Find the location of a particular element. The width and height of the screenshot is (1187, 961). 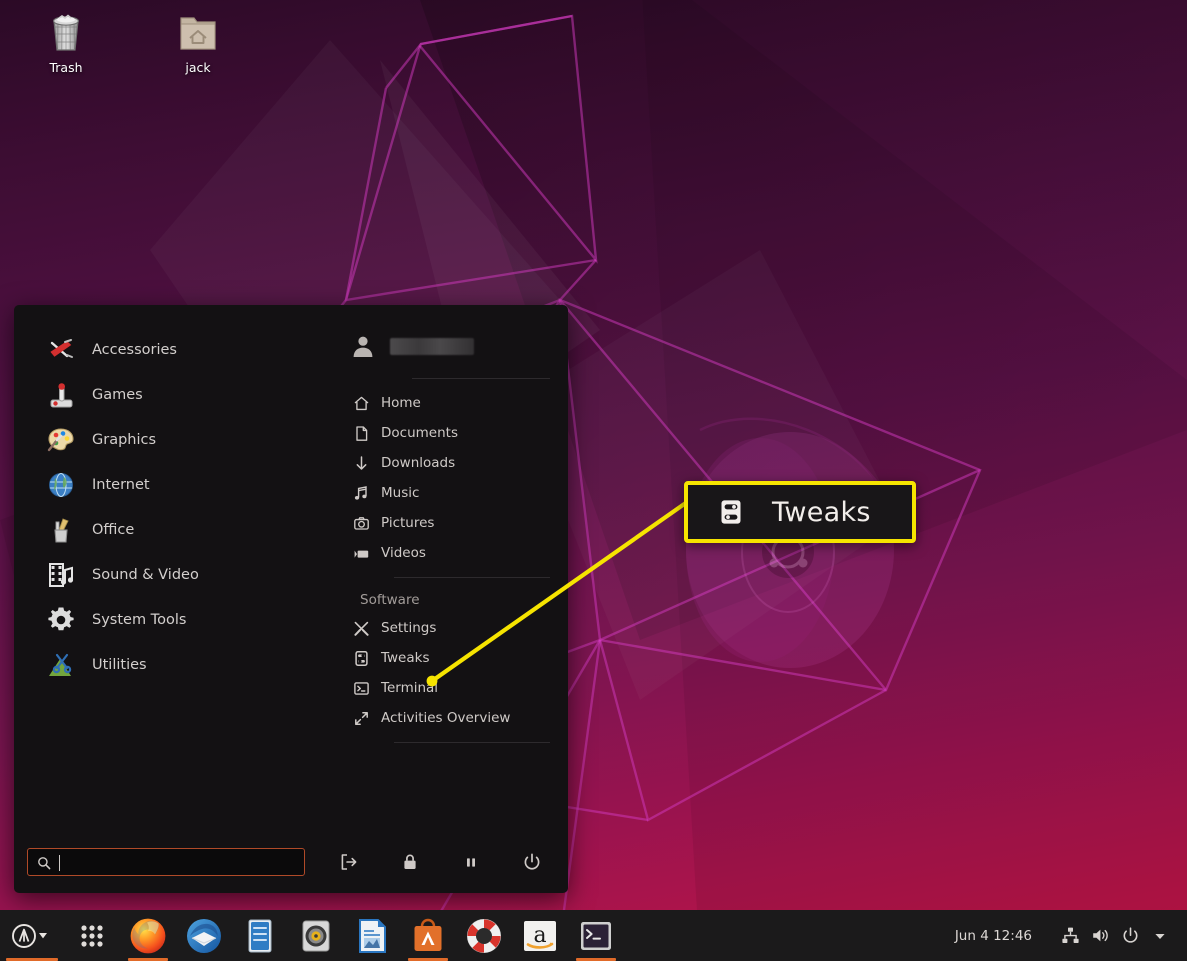

video-icon is located at coordinates (361, 553).